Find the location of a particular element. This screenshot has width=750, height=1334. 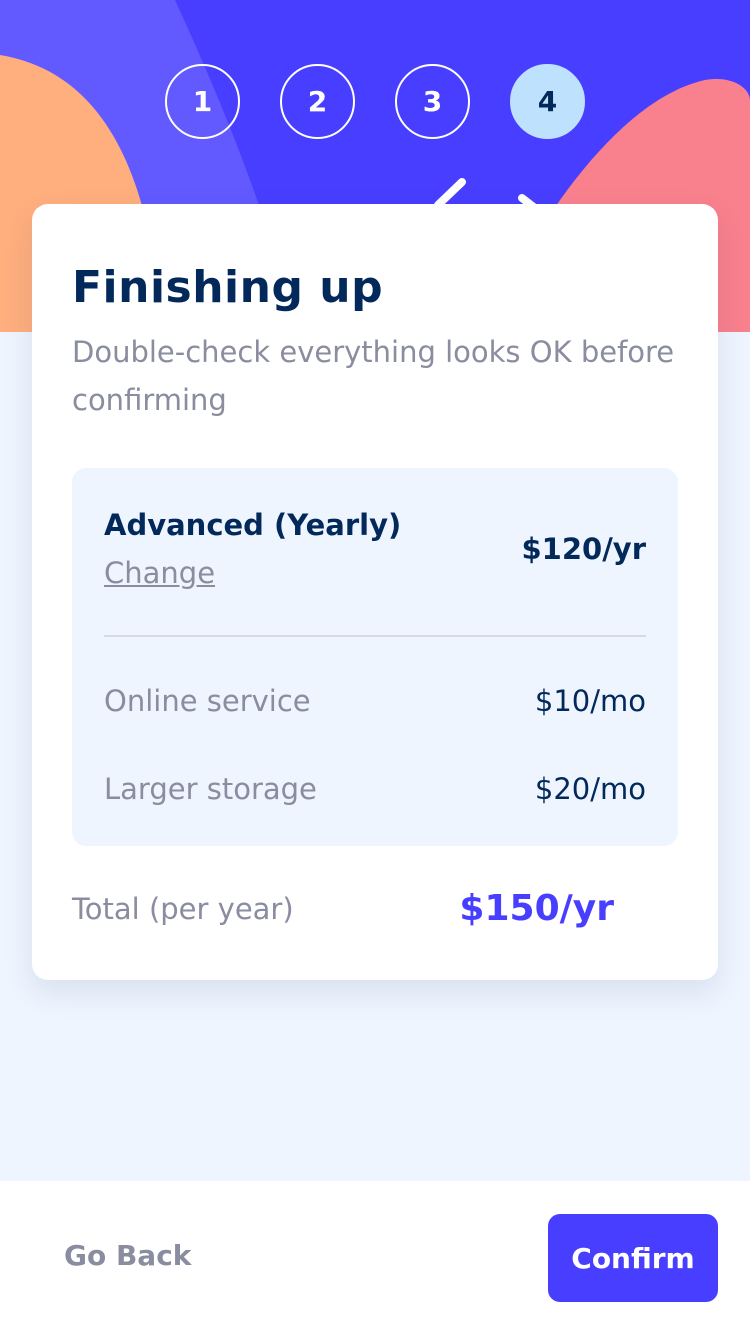

addon-label: Online service is located at coordinates (207, 701).